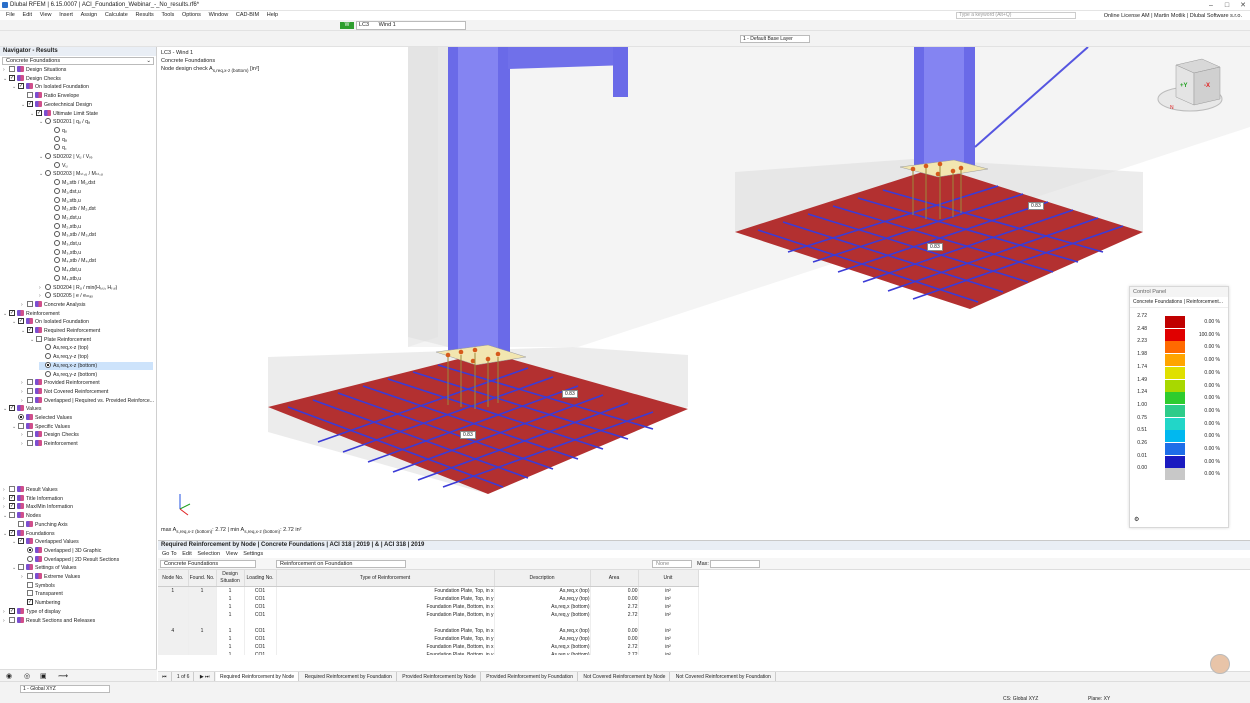 Image resolution: width=1250 pixels, height=703 pixels. Describe the element at coordinates (87, 577) in the screenshot. I see `tree-item: › Extreme Values` at that location.